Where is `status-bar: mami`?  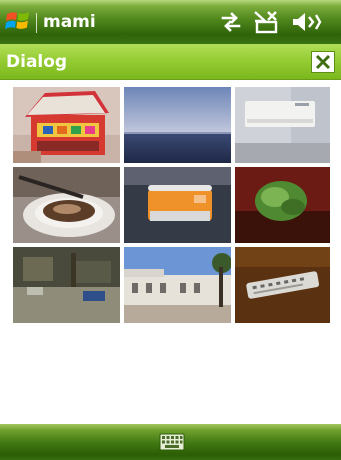 status-bar: mami is located at coordinates (170, 22).